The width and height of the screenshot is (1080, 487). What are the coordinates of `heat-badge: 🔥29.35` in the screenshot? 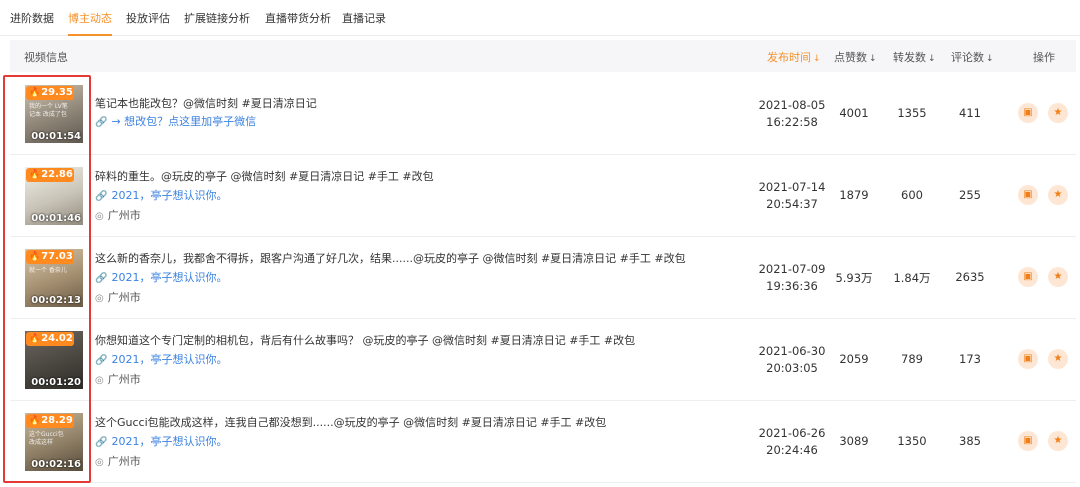 It's located at (50, 93).